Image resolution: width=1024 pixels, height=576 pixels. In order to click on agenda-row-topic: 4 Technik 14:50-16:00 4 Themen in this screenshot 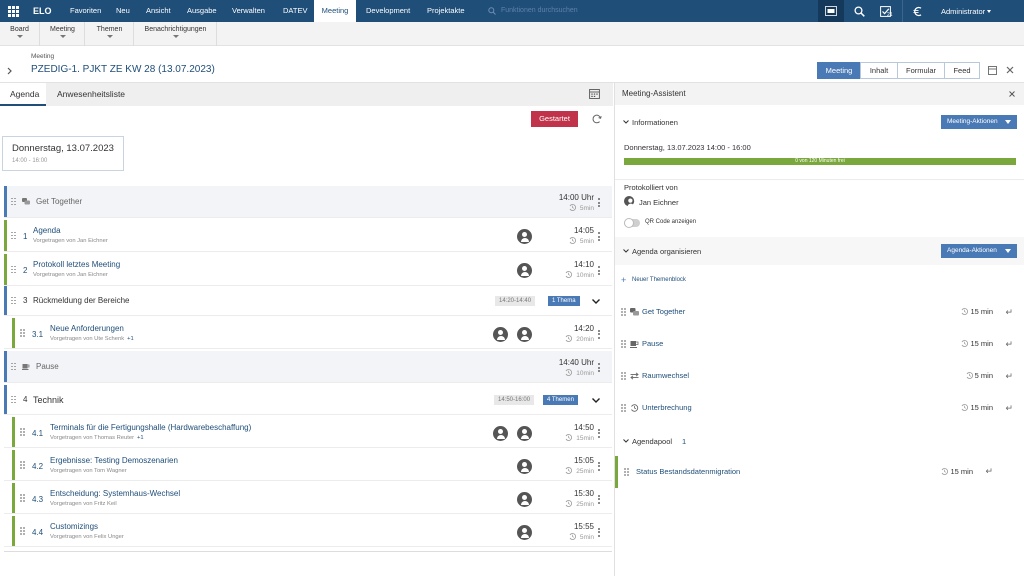, I will do `click(308, 400)`.